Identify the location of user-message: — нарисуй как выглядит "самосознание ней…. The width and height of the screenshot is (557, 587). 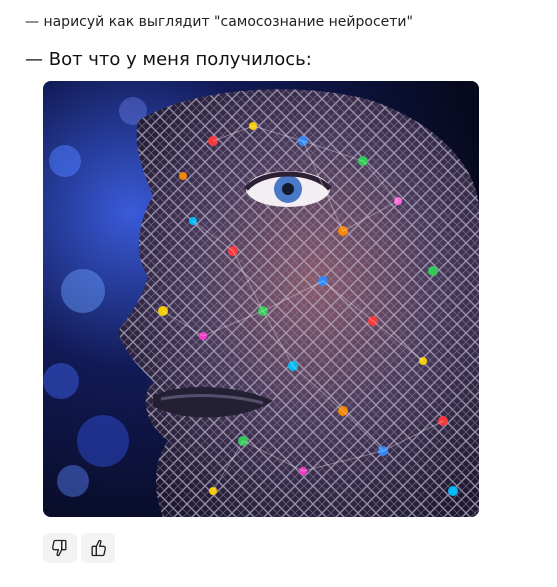
(219, 22).